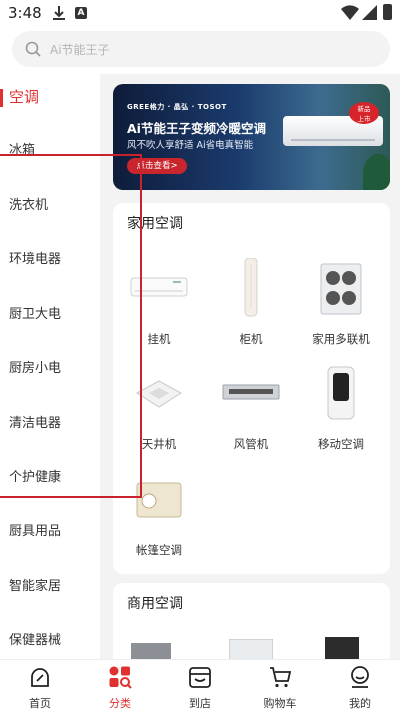  Describe the element at coordinates (387, 12) in the screenshot. I see `battery-icon` at that location.